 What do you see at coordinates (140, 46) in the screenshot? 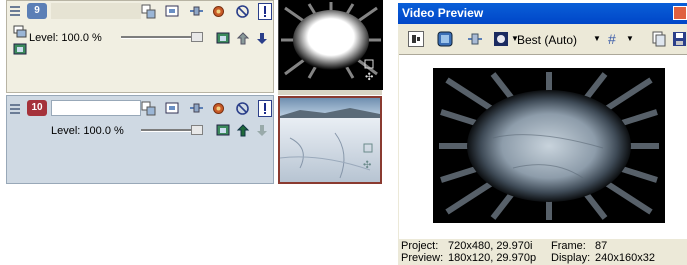
I see `track-header-9: 9 Level: 100.0 %` at bounding box center [140, 46].